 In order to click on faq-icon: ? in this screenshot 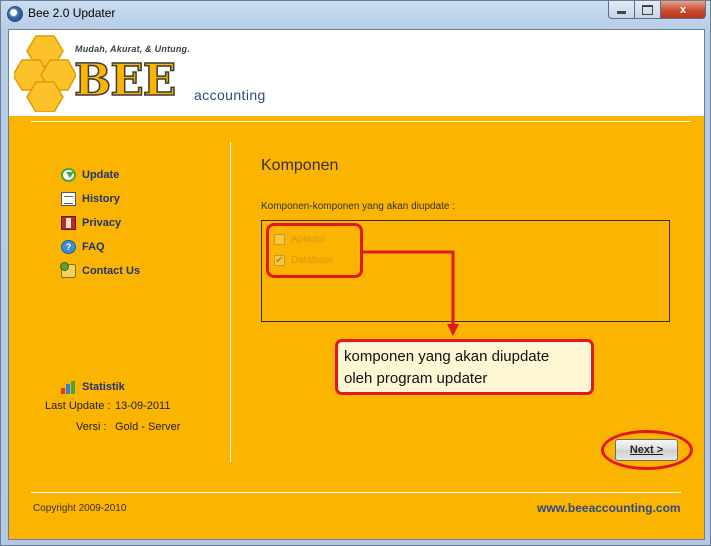, I will do `click(68, 247)`.